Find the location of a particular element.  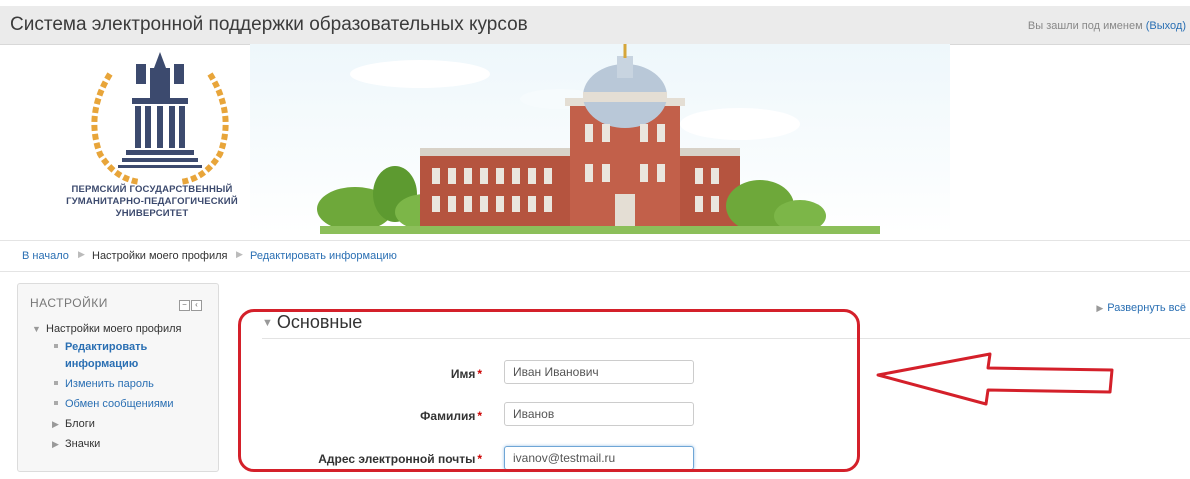

expand-all-link: ▶ Развернуть всё is located at coordinates (1141, 308).